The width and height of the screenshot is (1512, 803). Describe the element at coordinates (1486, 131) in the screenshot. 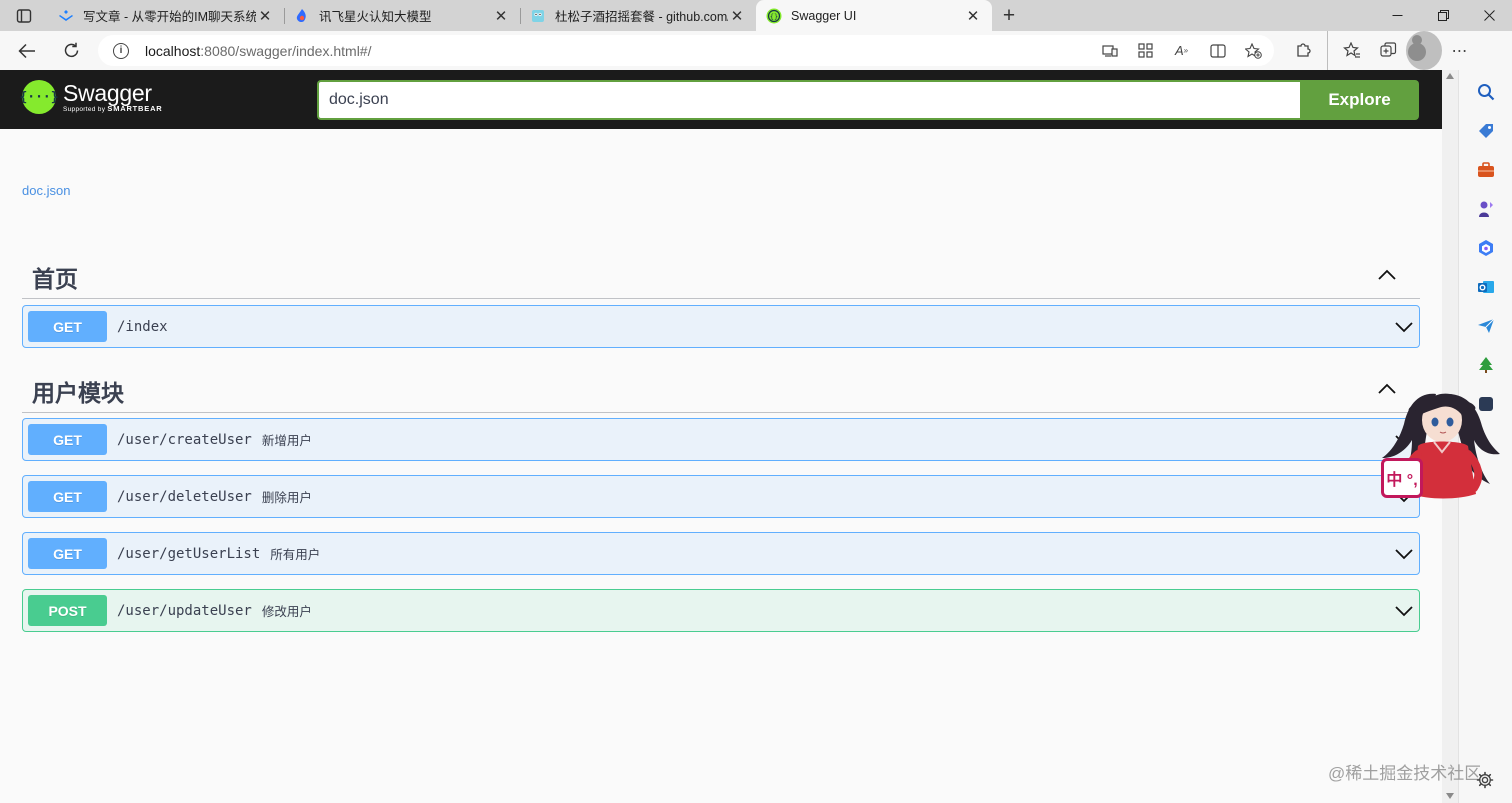

I see `sidebar-shopping-icon` at that location.